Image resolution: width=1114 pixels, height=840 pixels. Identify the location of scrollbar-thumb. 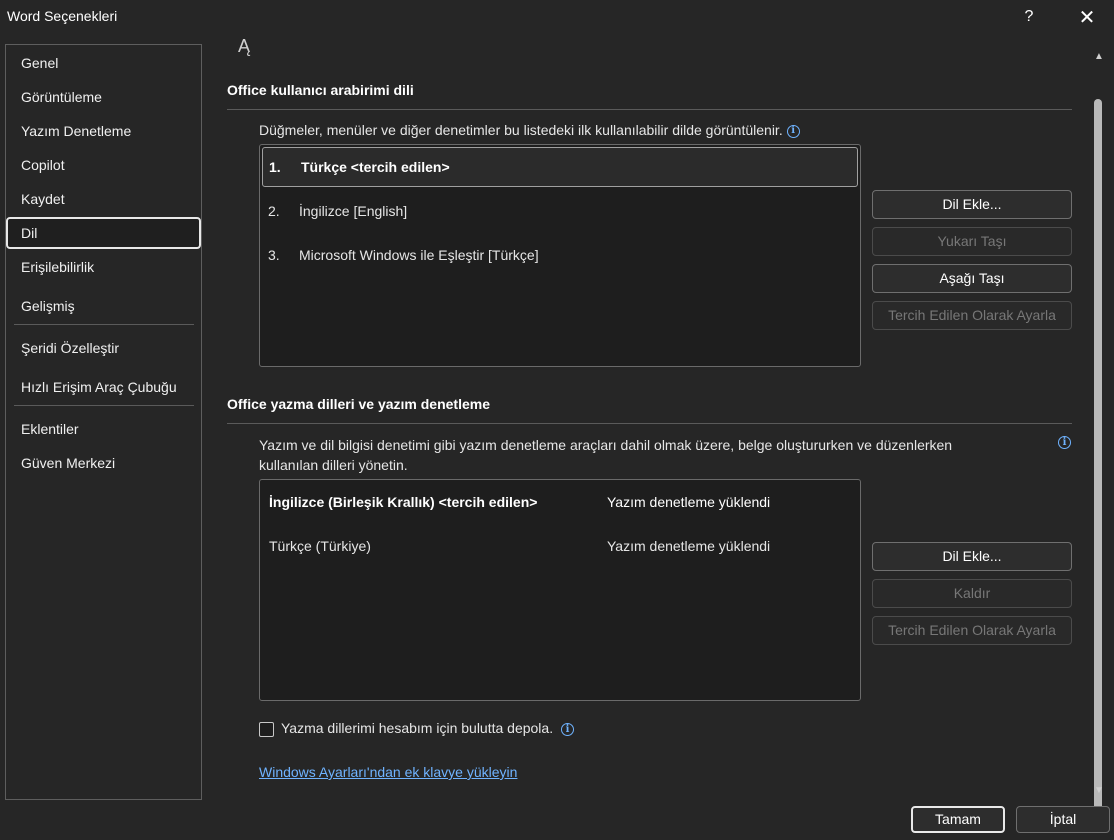
(1098, 460).